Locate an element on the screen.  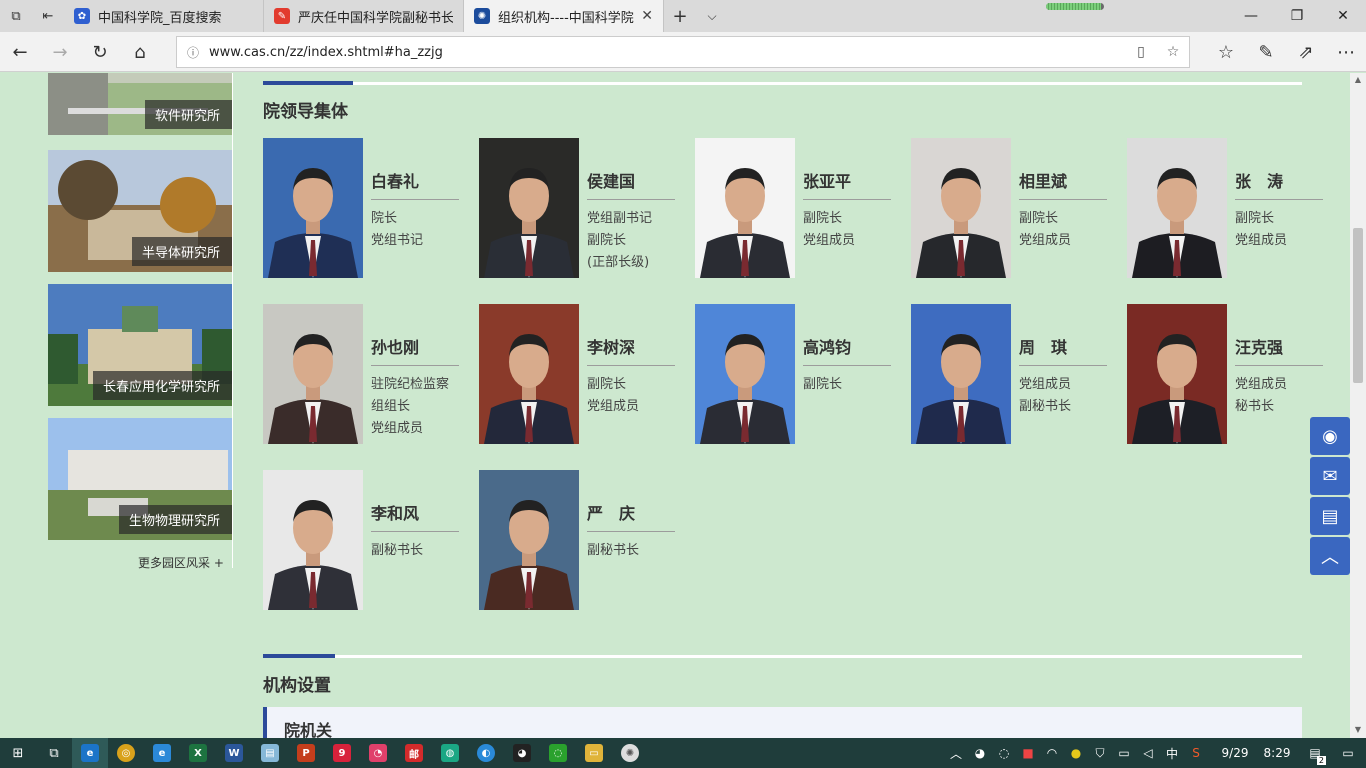
battery-icon: ▭ is located at coordinates (1124, 753).